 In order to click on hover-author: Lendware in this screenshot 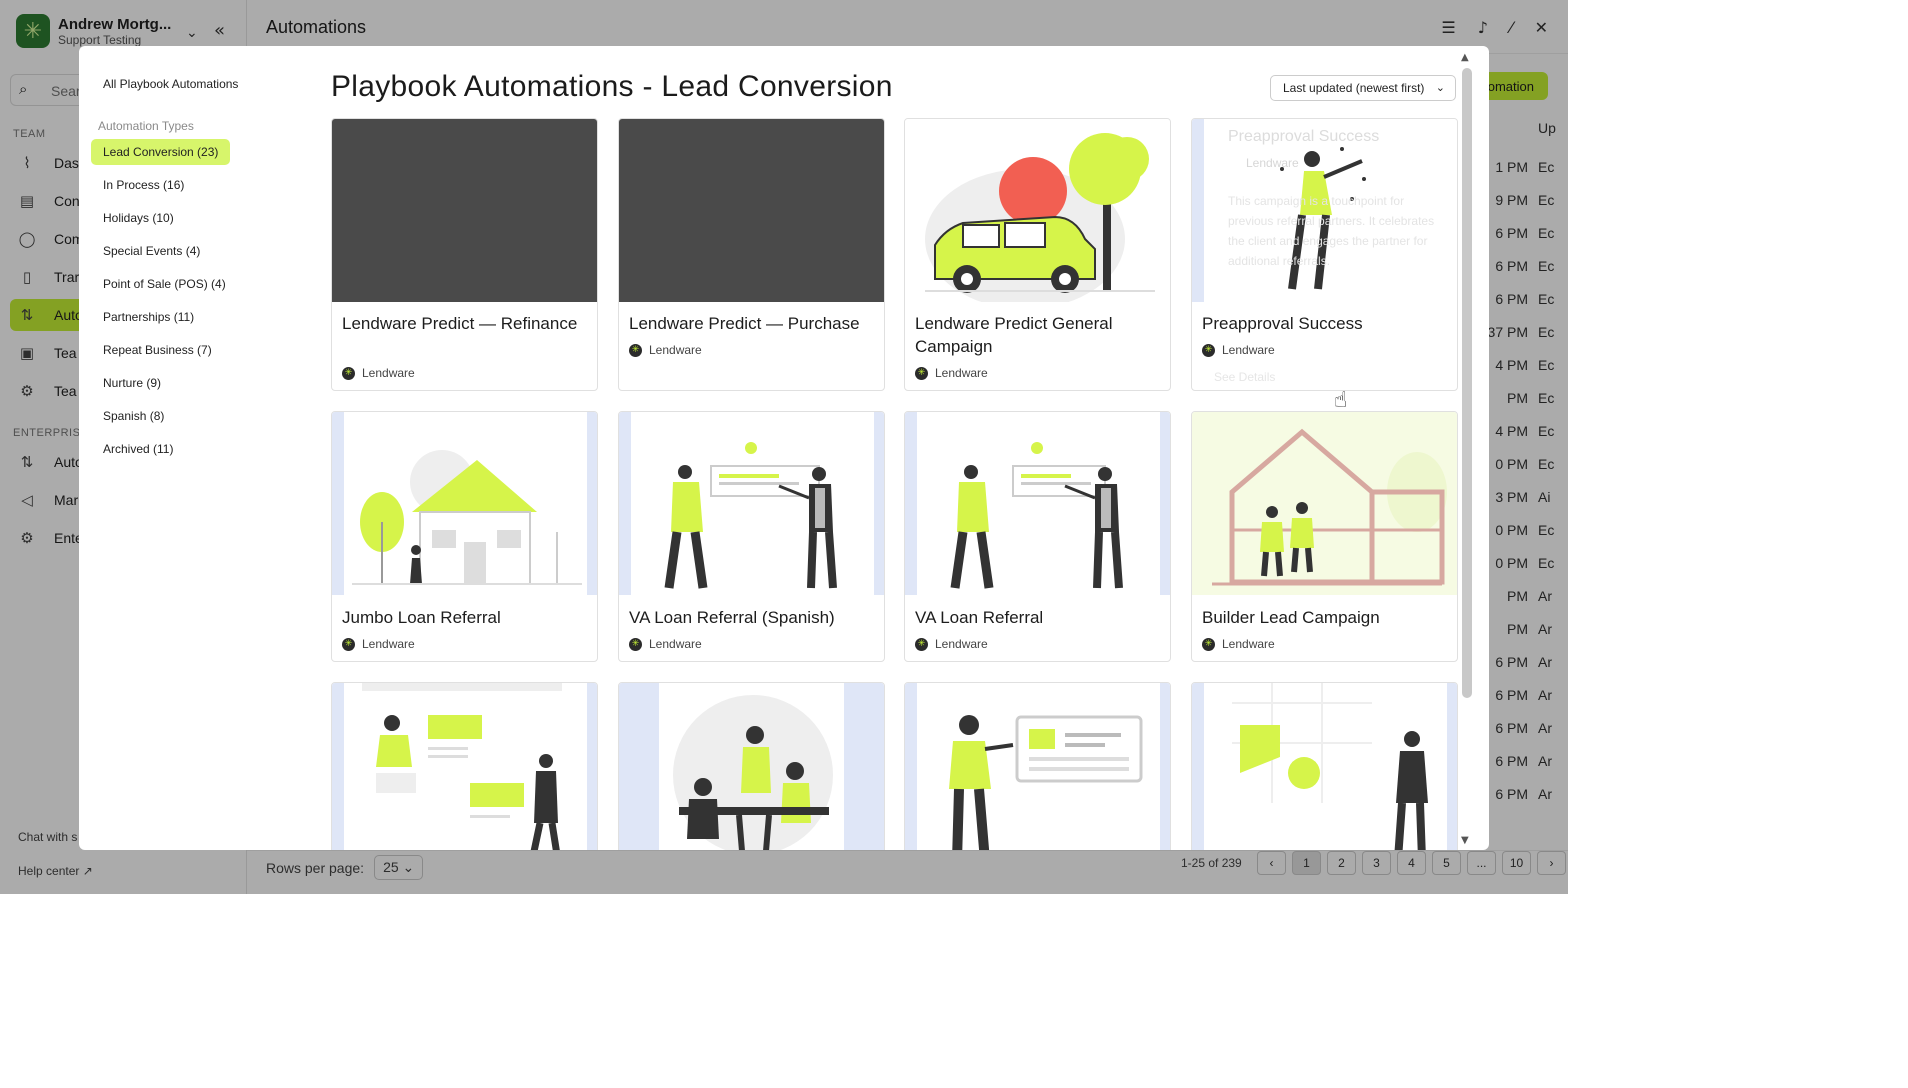, I will do `click(1272, 163)`.